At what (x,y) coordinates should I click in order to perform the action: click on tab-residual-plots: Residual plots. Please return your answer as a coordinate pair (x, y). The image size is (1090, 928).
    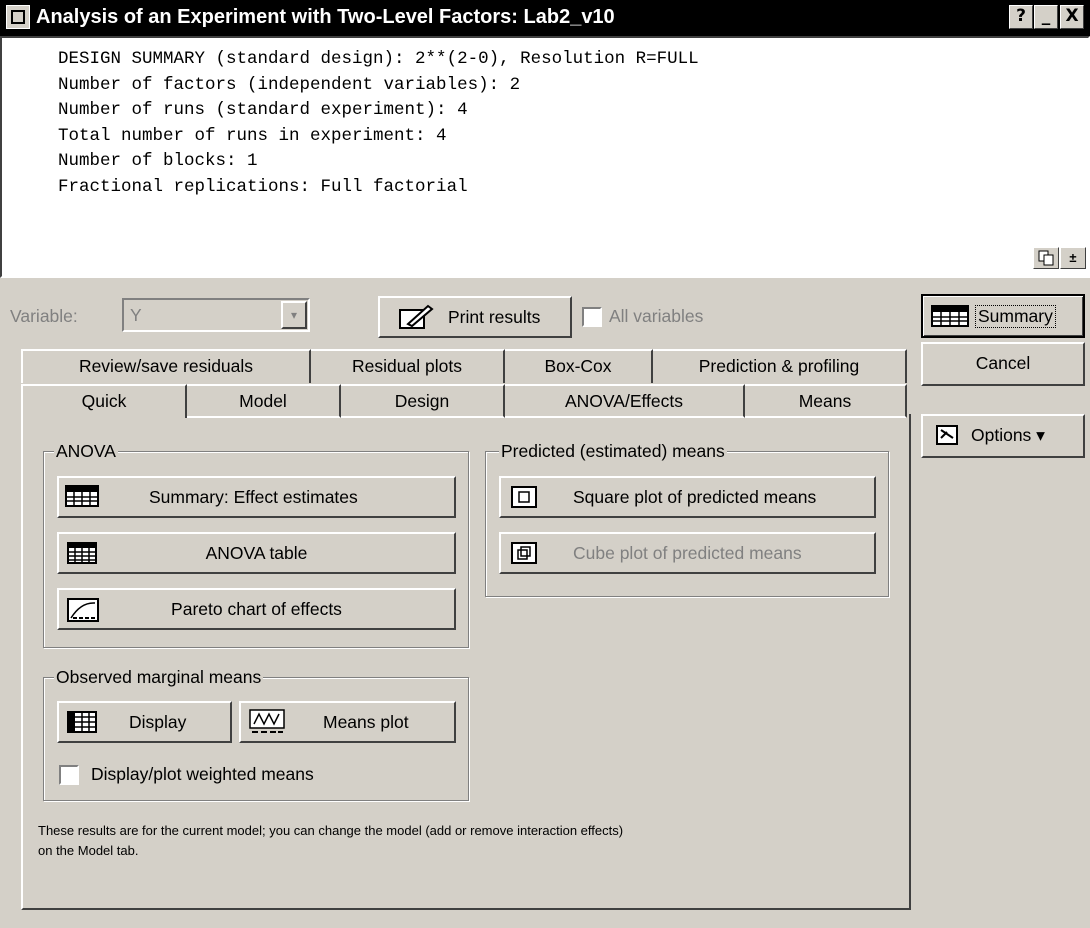
    Looking at the image, I should click on (408, 366).